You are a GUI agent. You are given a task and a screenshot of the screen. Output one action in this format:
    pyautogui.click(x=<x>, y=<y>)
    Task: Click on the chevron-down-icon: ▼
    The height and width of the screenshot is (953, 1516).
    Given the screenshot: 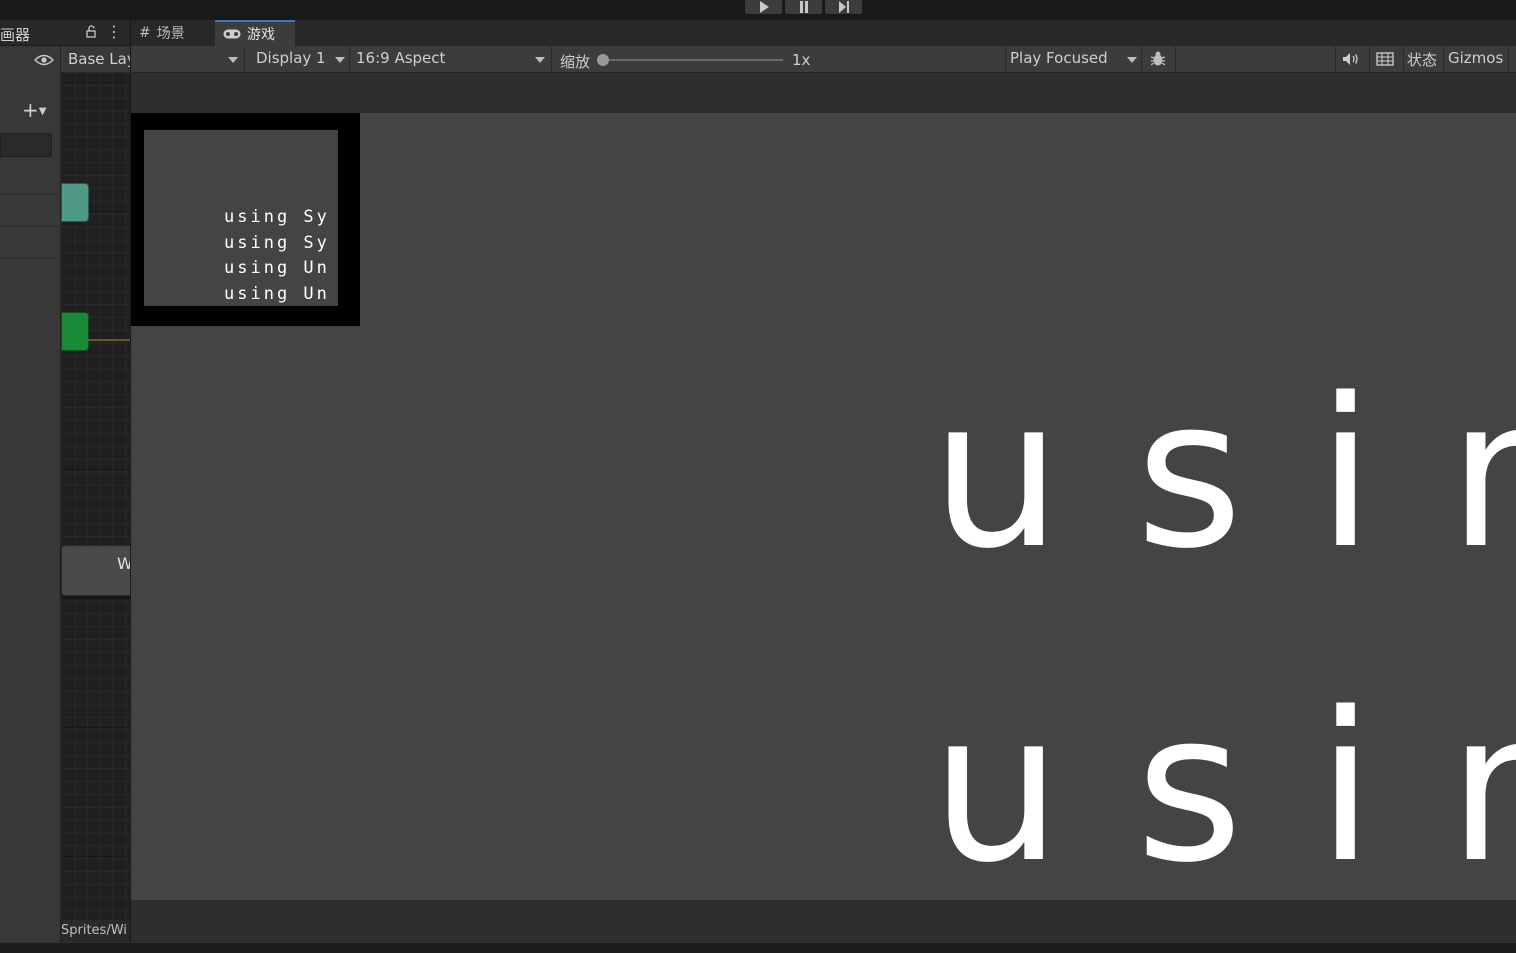 What is the action you would take?
    pyautogui.click(x=42, y=111)
    